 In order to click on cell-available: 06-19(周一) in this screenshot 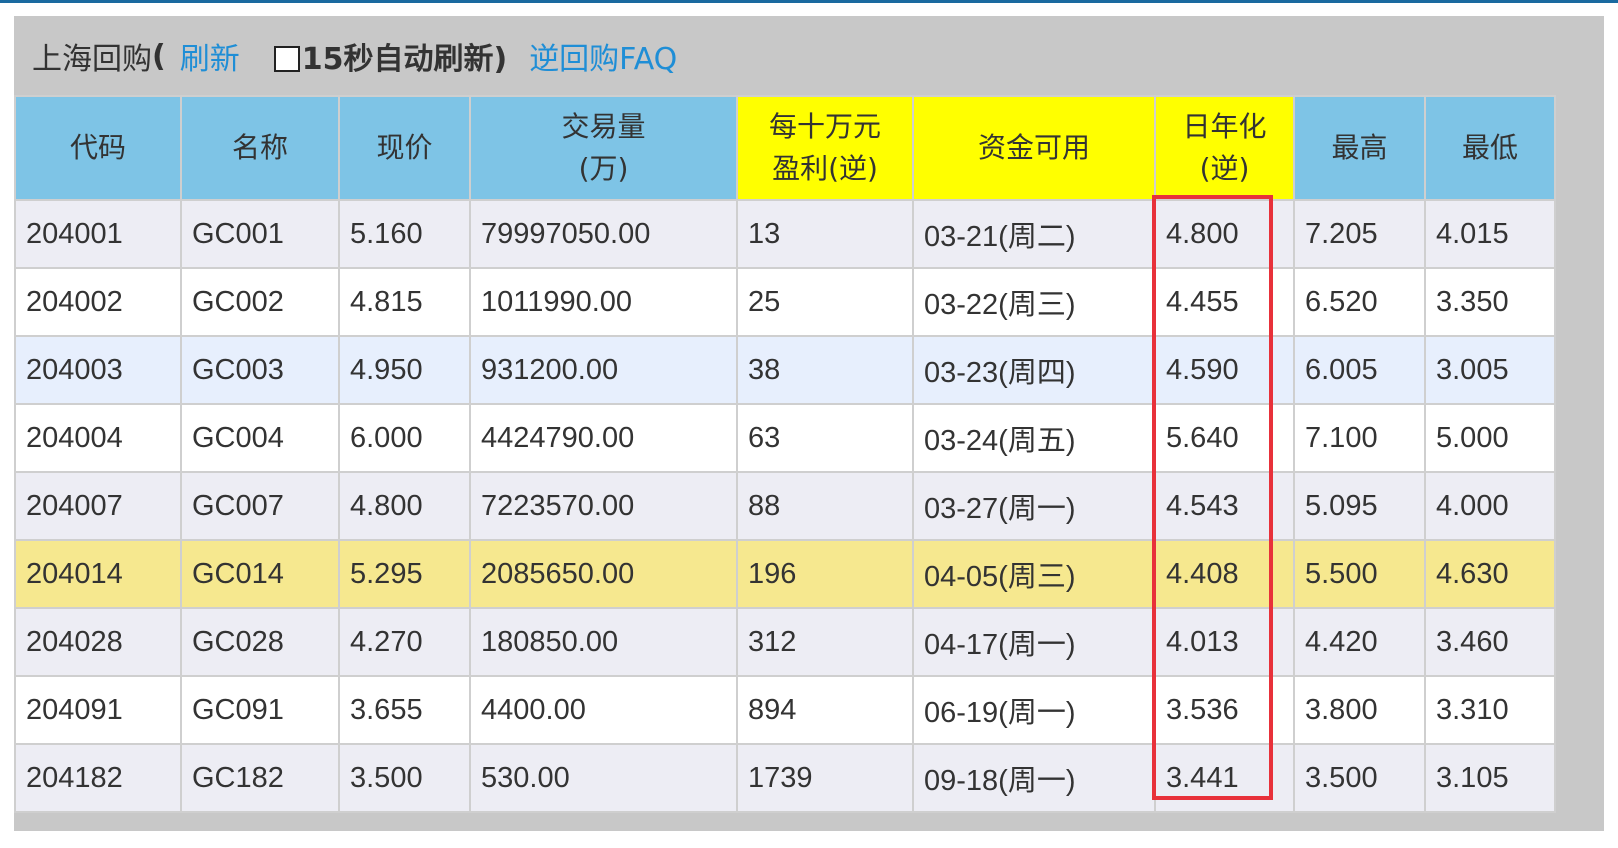, I will do `click(1034, 710)`.